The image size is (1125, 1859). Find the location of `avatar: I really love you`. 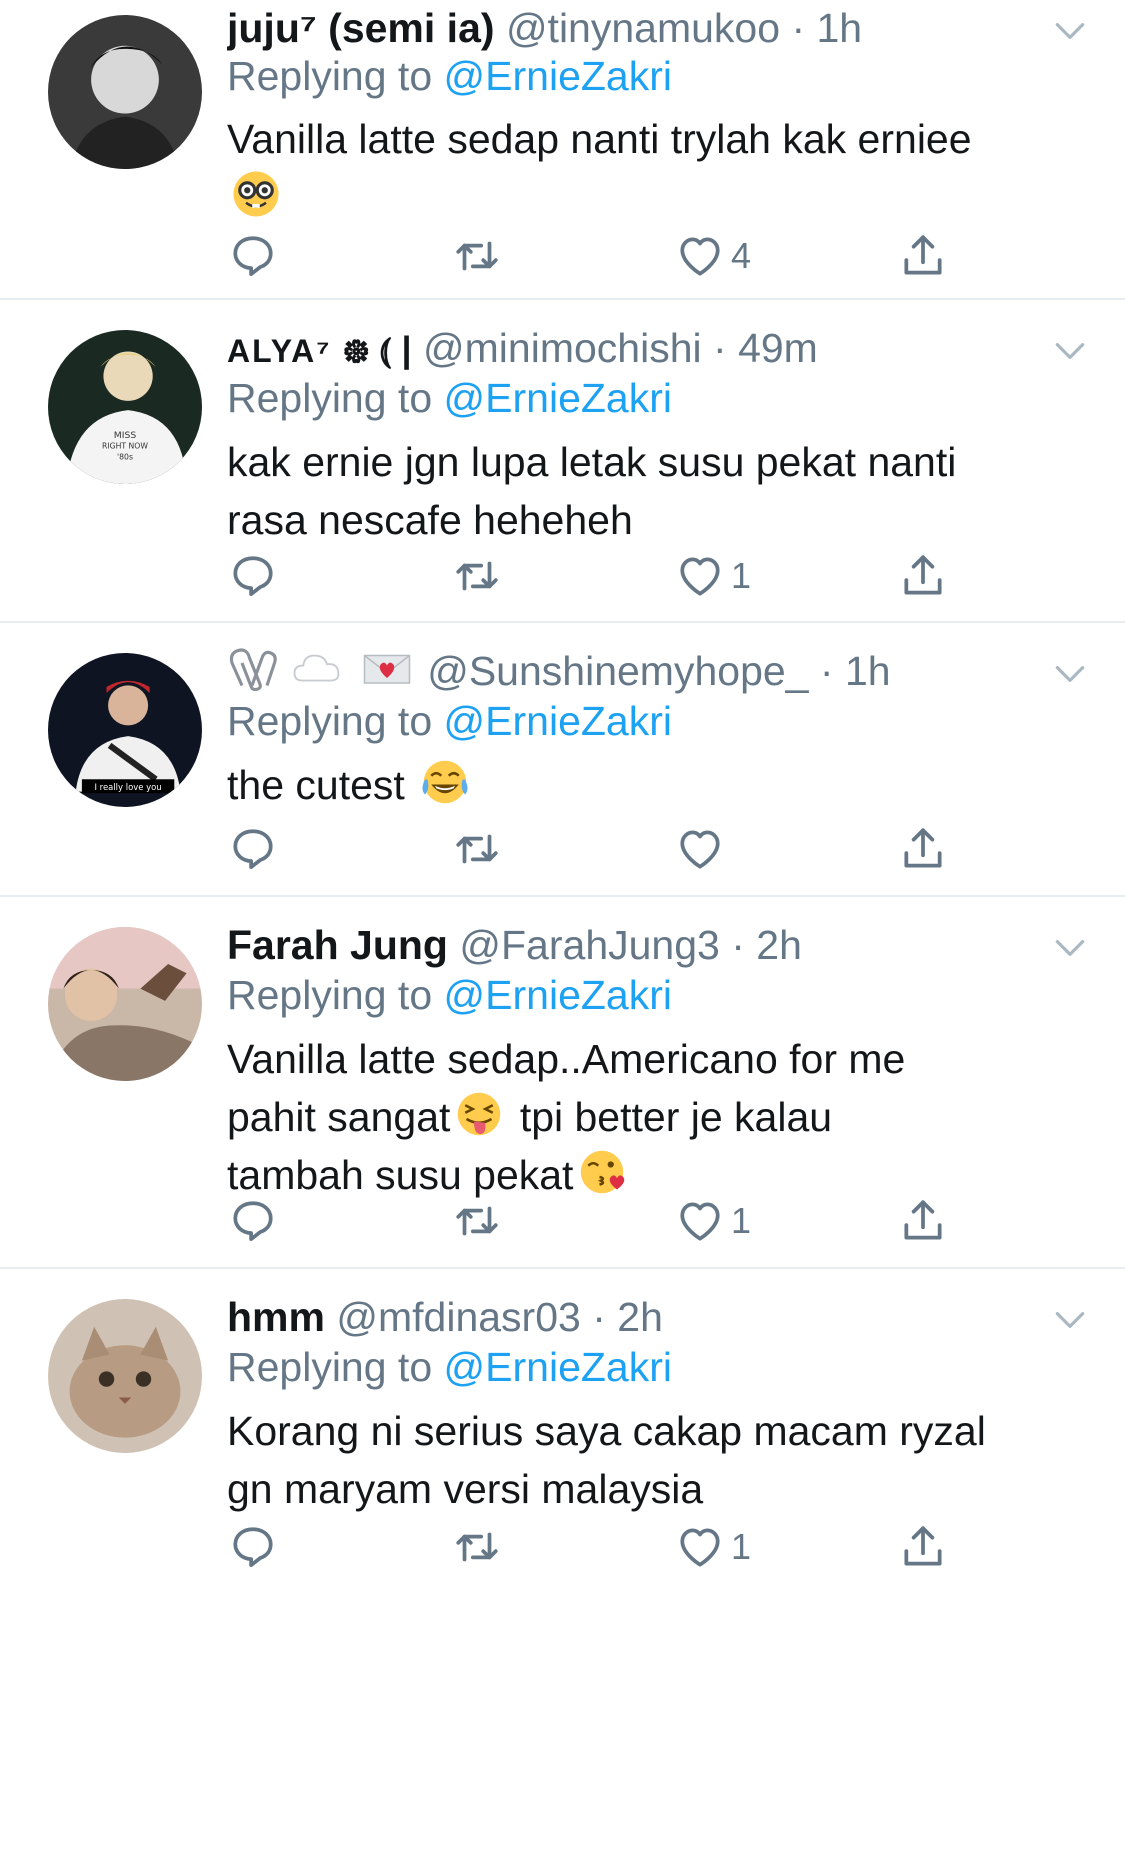

avatar: I really love you is located at coordinates (125, 730).